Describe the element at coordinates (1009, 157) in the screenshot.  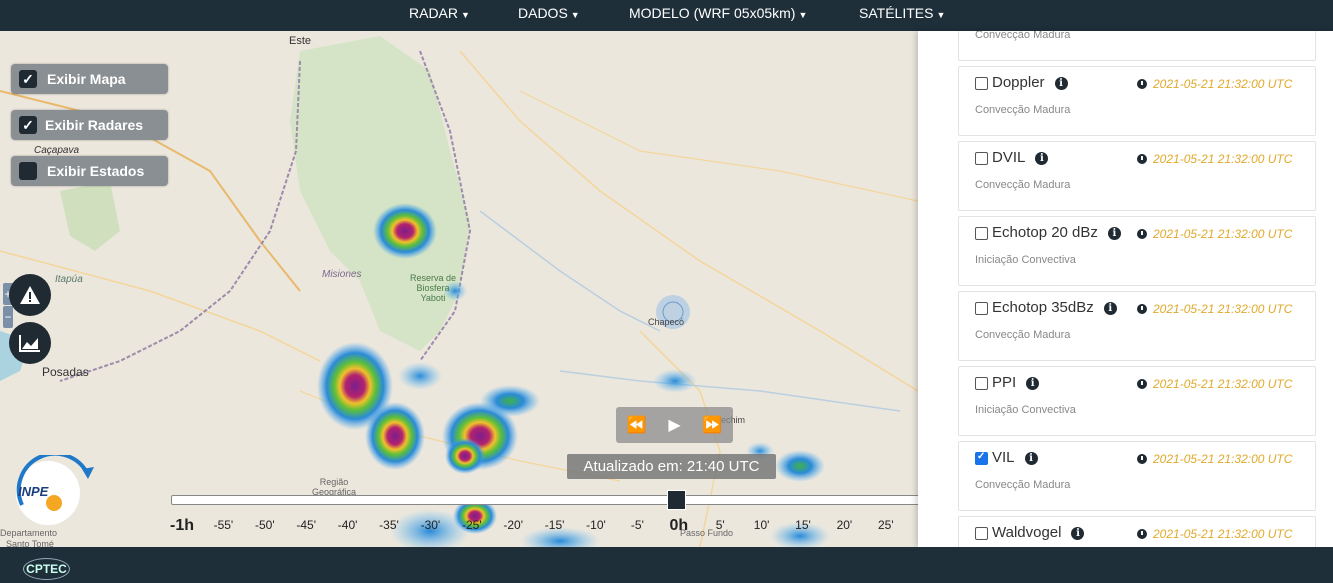
I see `product-name: DVIL` at that location.